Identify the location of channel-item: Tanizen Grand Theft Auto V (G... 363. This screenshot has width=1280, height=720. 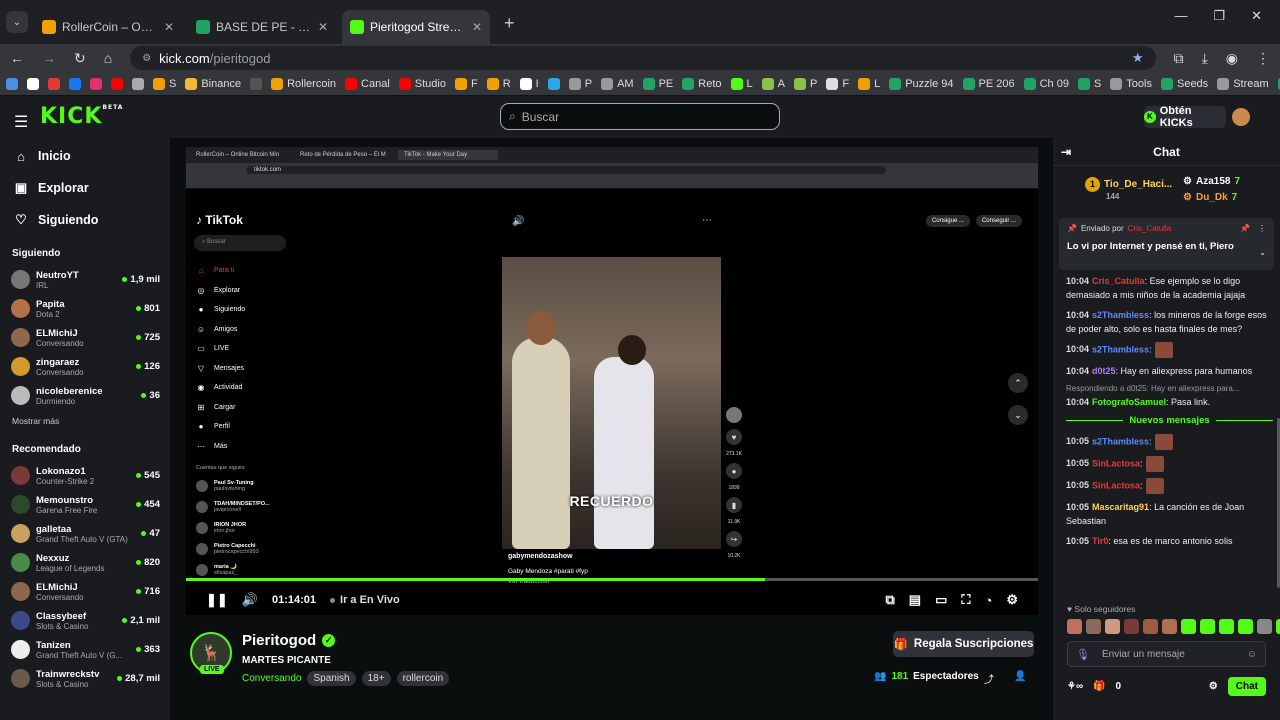
(85, 649).